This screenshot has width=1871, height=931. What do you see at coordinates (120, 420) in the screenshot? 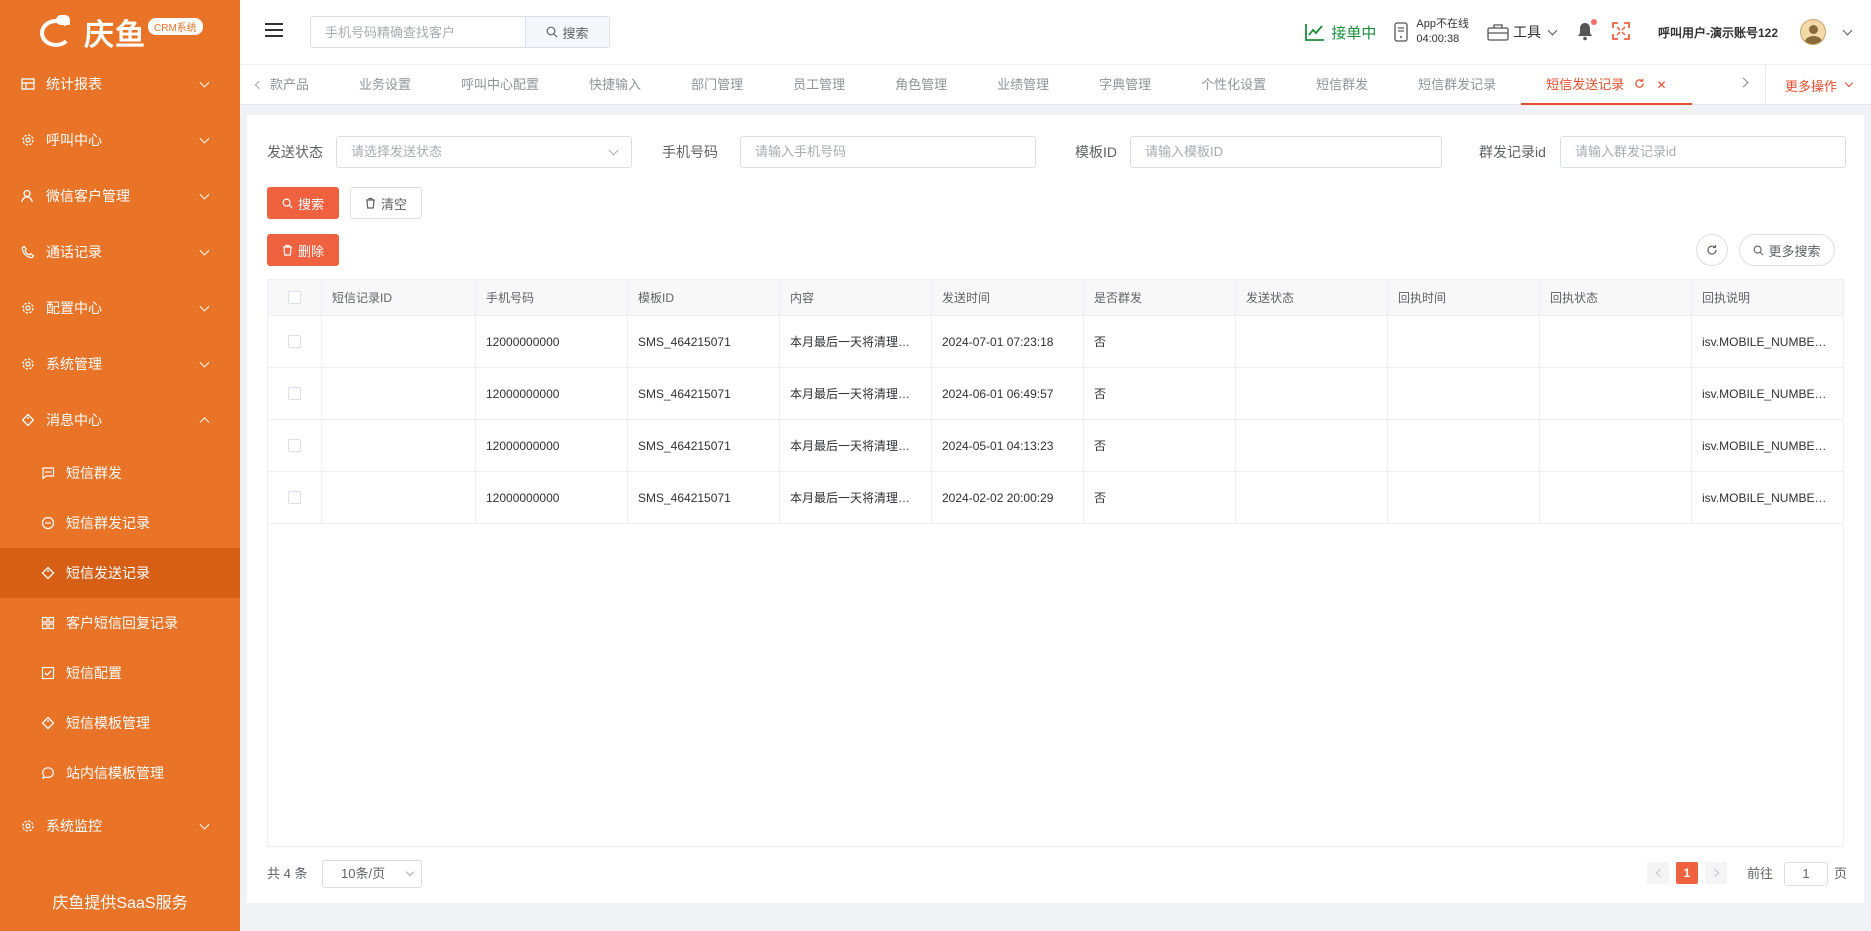
I see `menu-message-center: 消息中心` at bounding box center [120, 420].